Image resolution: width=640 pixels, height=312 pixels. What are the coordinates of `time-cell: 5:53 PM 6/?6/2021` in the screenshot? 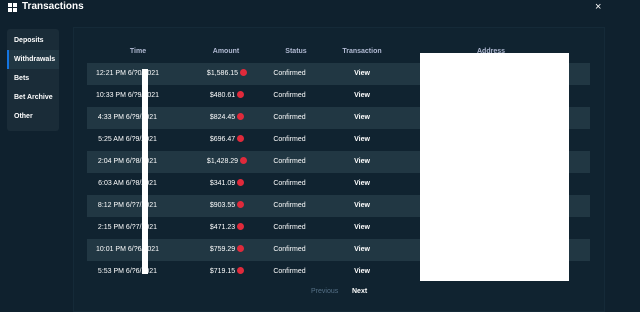 It's located at (127, 271).